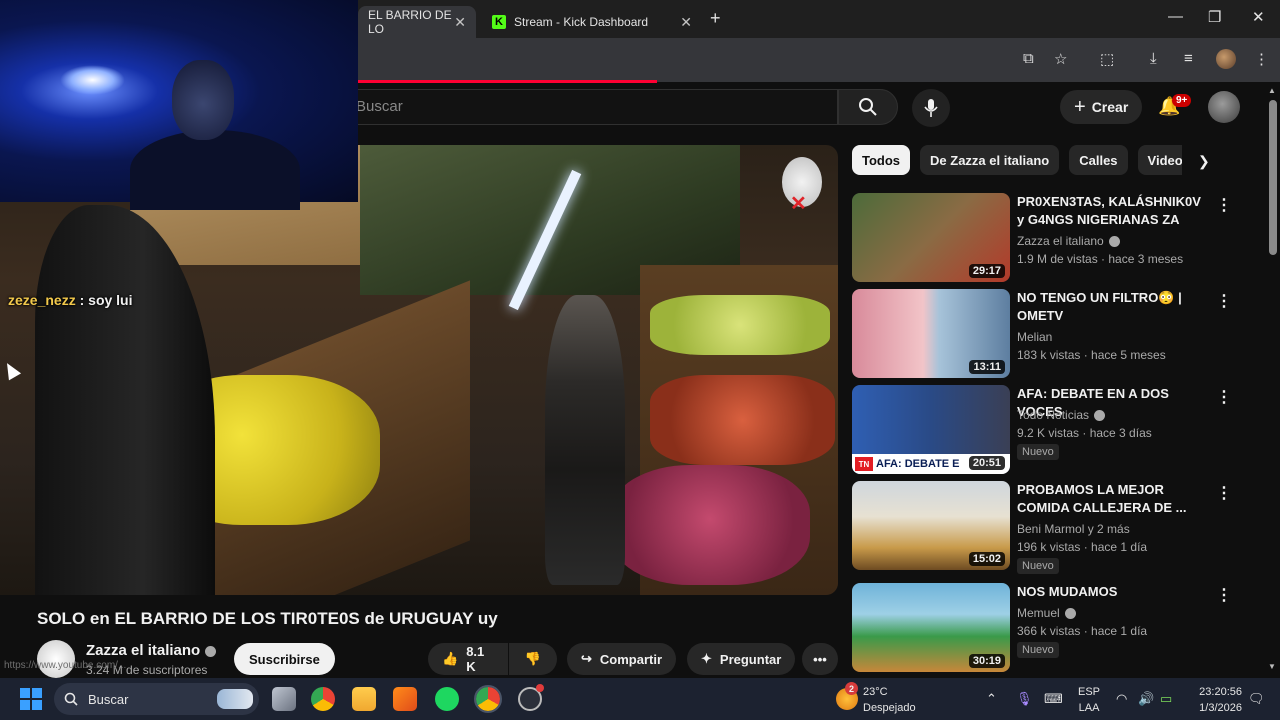 This screenshot has width=1280, height=720. What do you see at coordinates (533, 659) in the screenshot?
I see `dislike-button: 👎` at bounding box center [533, 659].